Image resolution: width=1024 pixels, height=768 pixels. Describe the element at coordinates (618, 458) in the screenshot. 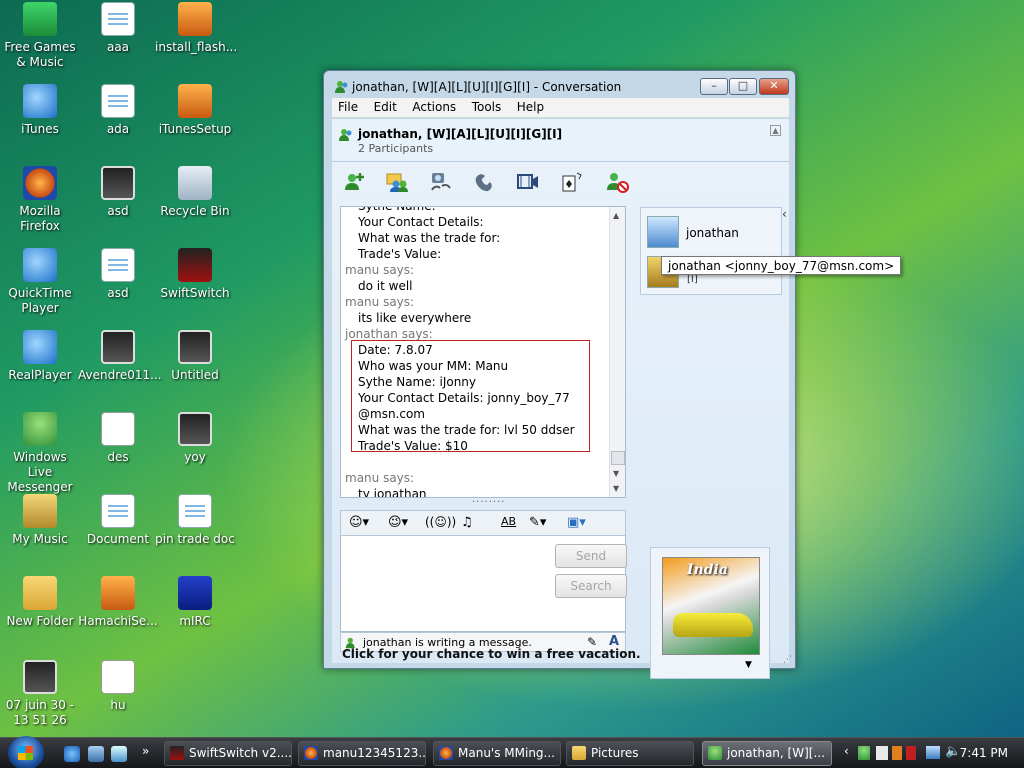

I see `scroll-thumb` at that location.